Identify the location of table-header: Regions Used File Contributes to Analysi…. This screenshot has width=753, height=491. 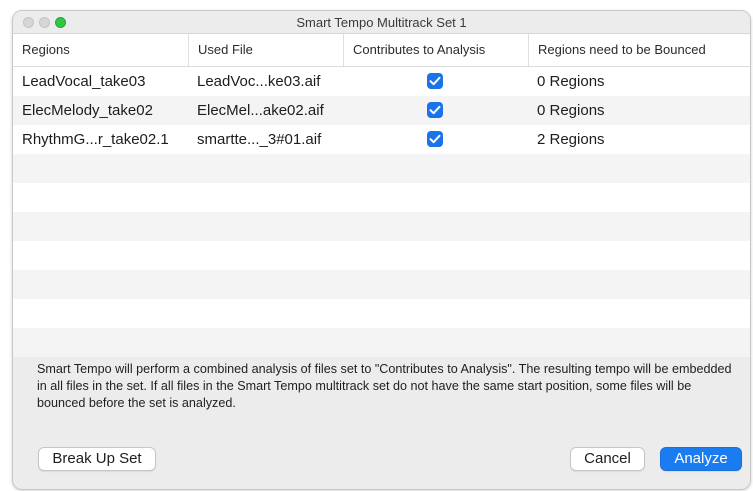
(381, 50).